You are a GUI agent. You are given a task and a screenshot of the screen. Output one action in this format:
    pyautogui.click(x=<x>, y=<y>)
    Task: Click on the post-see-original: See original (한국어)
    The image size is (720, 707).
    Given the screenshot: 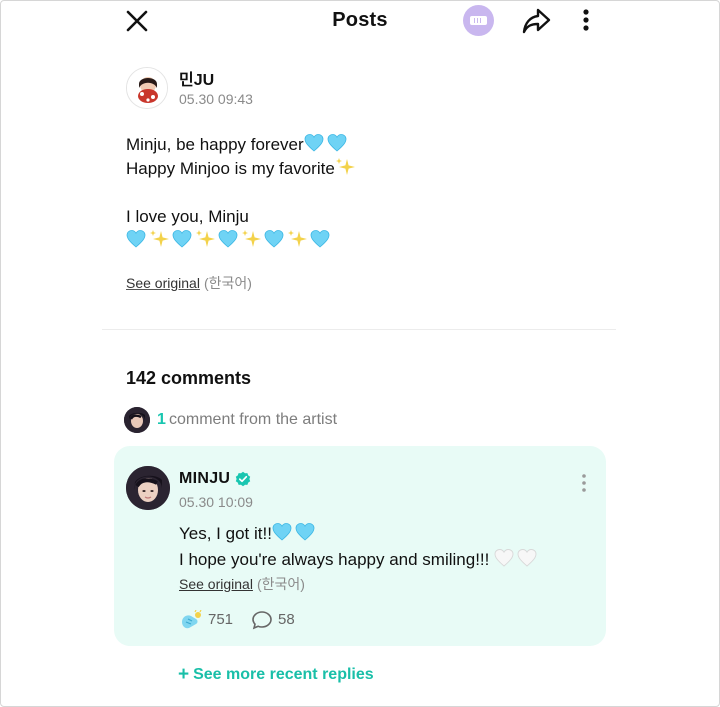 What is the action you would take?
    pyautogui.click(x=189, y=283)
    